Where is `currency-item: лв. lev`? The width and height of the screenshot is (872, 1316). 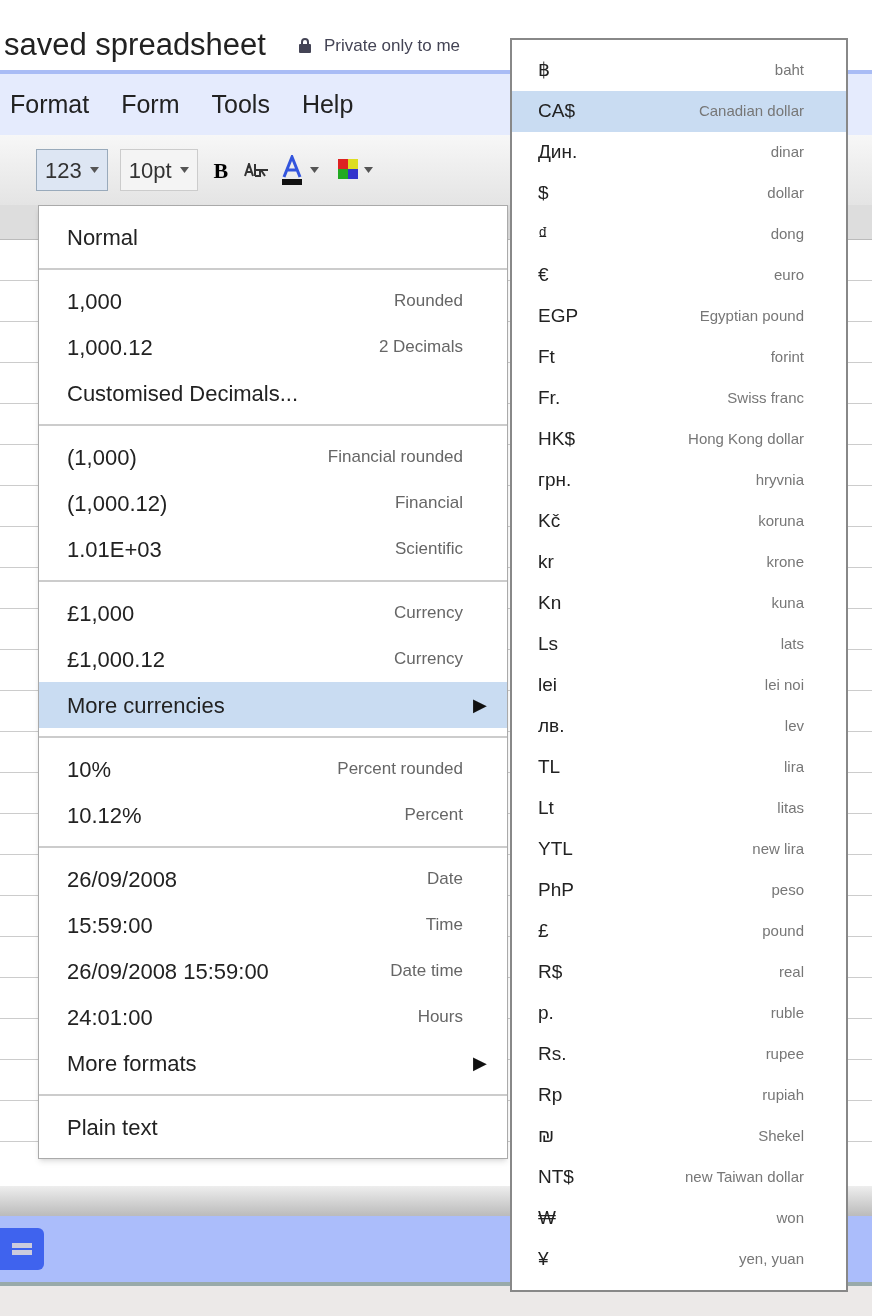
currency-item: лв. lev is located at coordinates (679, 726).